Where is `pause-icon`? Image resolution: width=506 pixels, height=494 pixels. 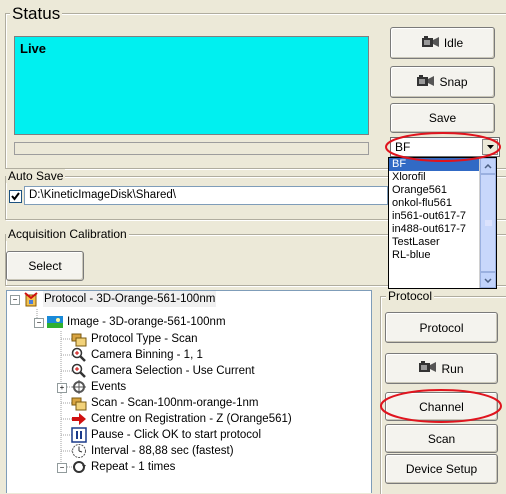
pause-icon is located at coordinates (79, 435).